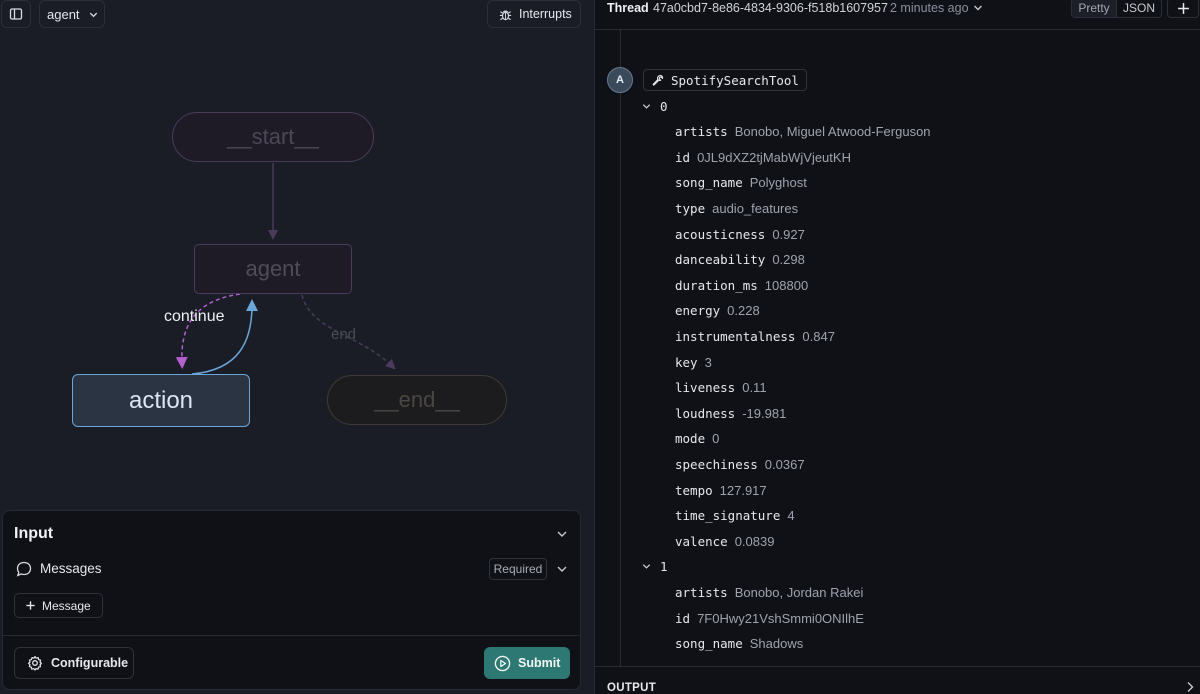 The image size is (1200, 694). Describe the element at coordinates (534, 14) in the screenshot. I see `interrupts-button: Interrupts` at that location.